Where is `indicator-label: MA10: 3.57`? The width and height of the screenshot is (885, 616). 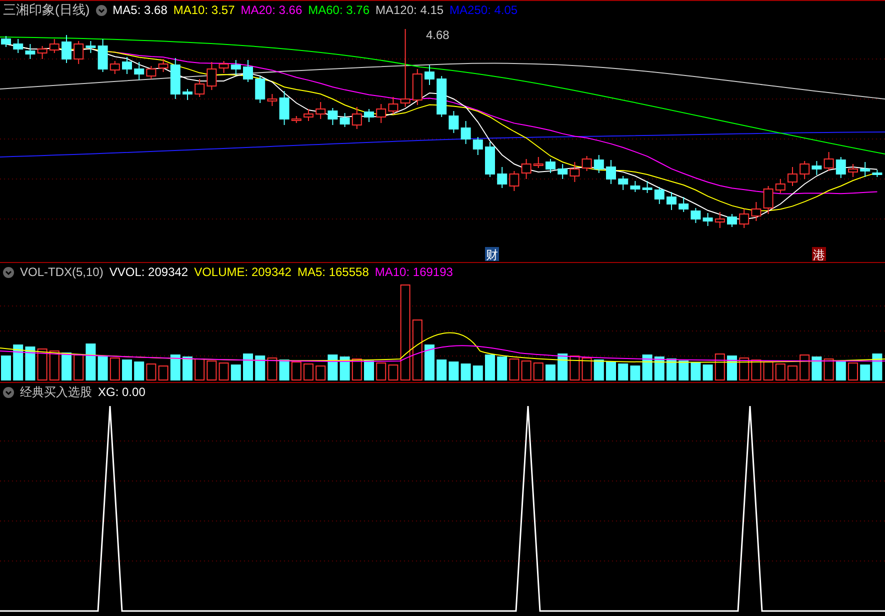
indicator-label: MA10: 3.57 is located at coordinates (204, 10).